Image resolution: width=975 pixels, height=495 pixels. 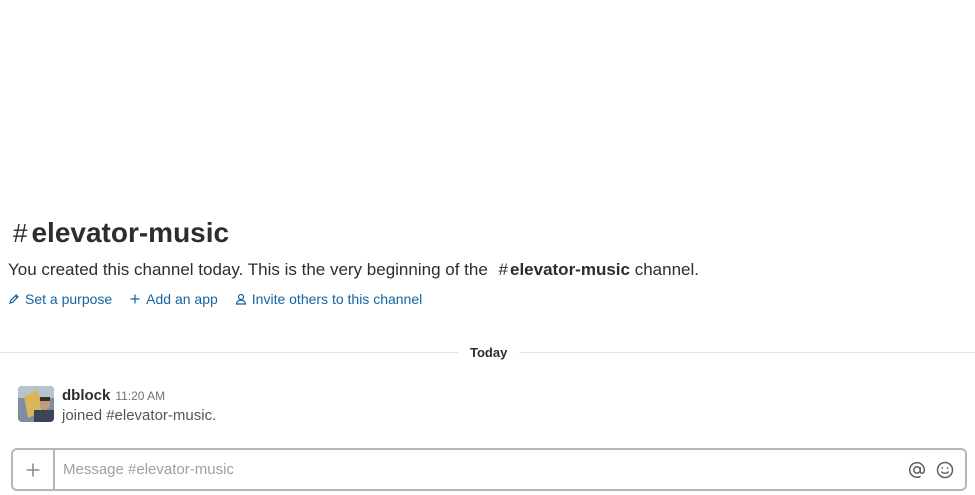 I want to click on message-input, so click(x=479, y=469).